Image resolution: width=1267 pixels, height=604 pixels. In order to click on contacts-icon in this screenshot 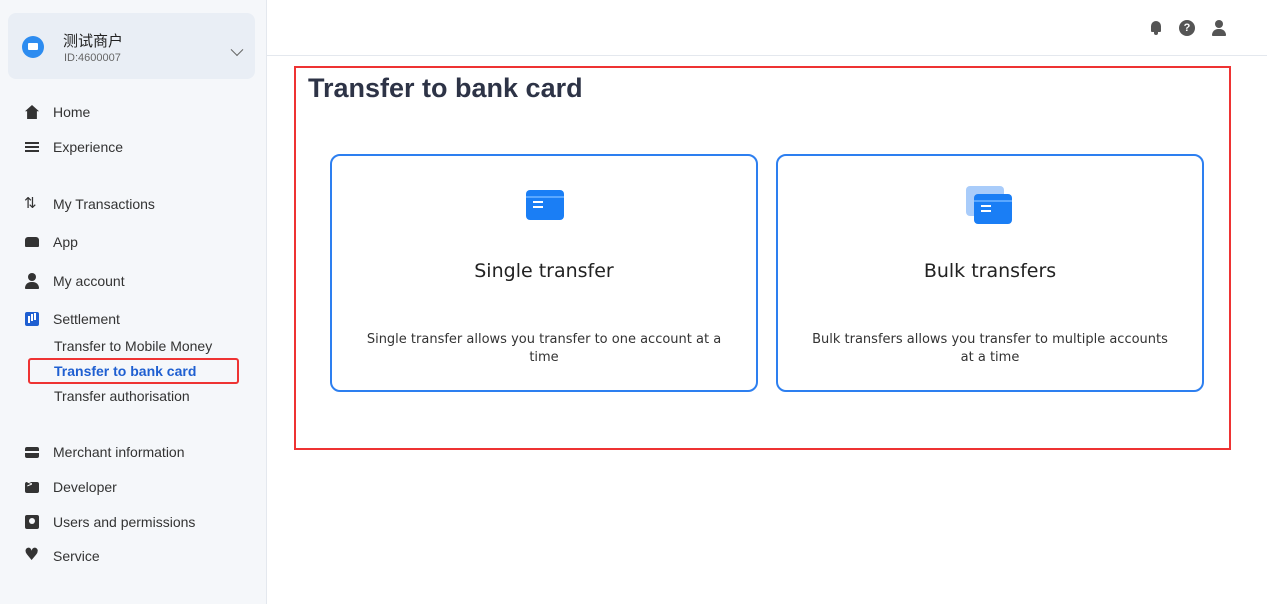, I will do `click(32, 522)`.